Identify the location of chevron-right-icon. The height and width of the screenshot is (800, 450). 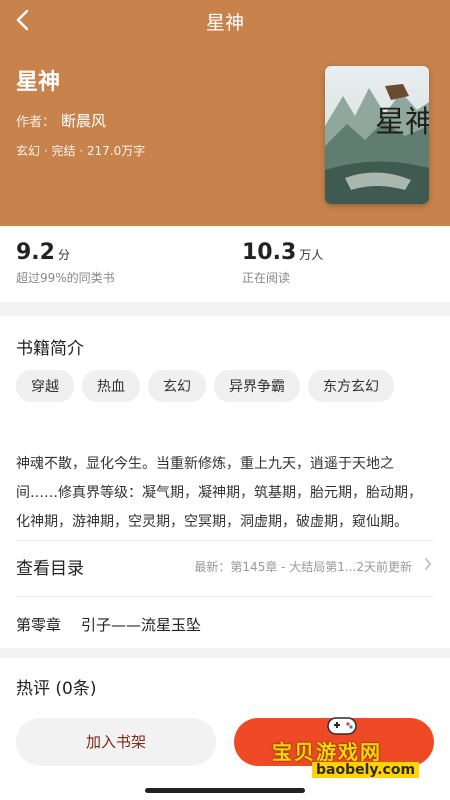
(428, 564).